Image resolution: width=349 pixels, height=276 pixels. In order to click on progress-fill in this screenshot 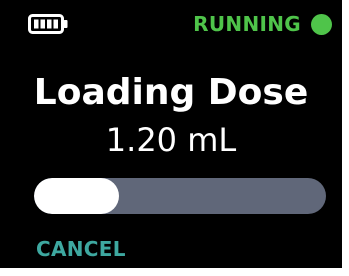, I will do `click(76, 196)`.